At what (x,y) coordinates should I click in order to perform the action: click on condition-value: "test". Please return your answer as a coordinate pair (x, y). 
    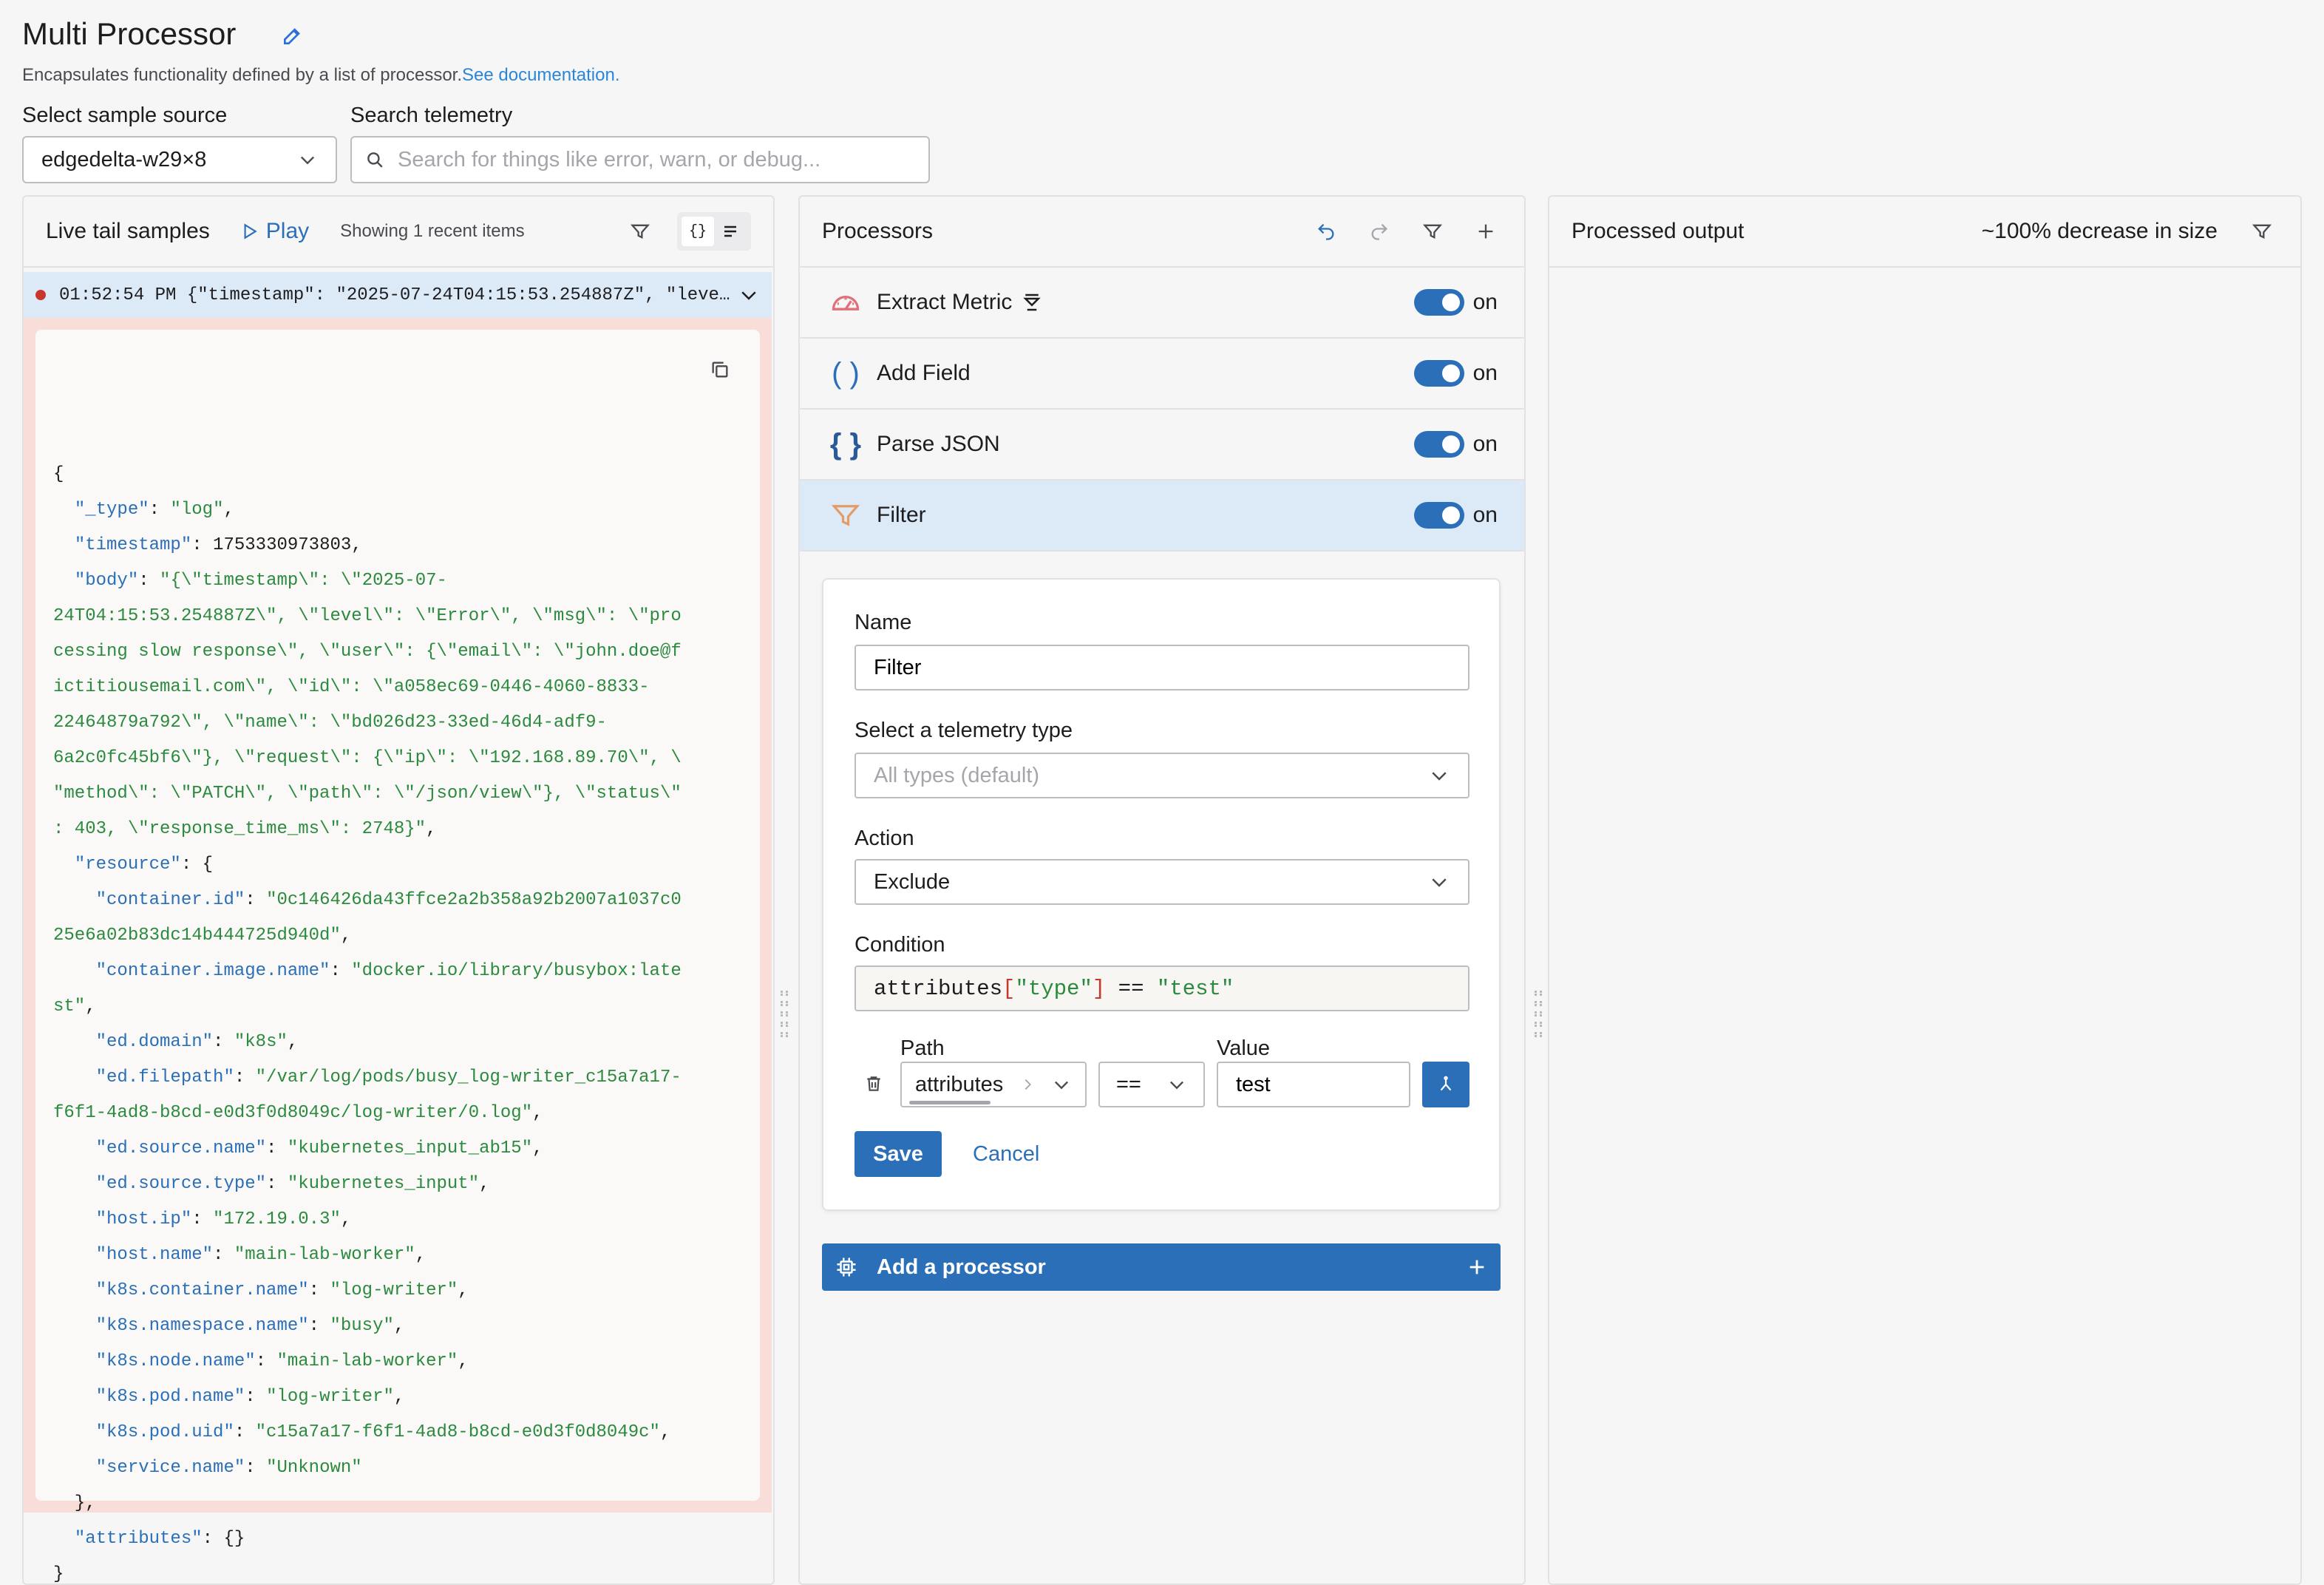
    Looking at the image, I should click on (1195, 988).